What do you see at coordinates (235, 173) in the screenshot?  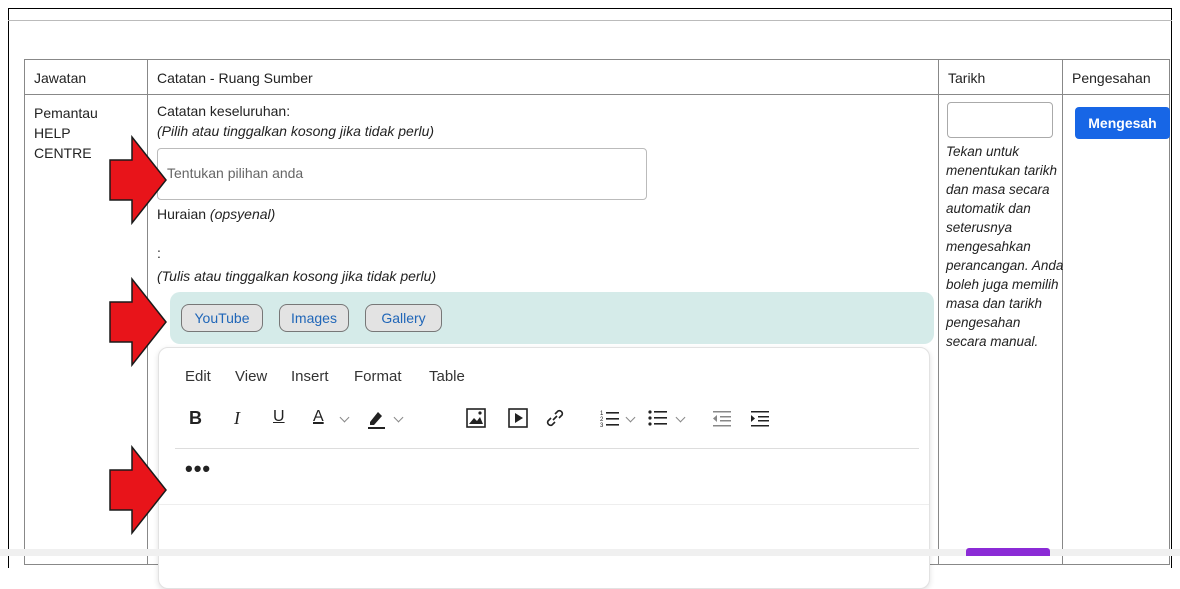 I see `select-placeholder: Tentukan pilihan anda` at bounding box center [235, 173].